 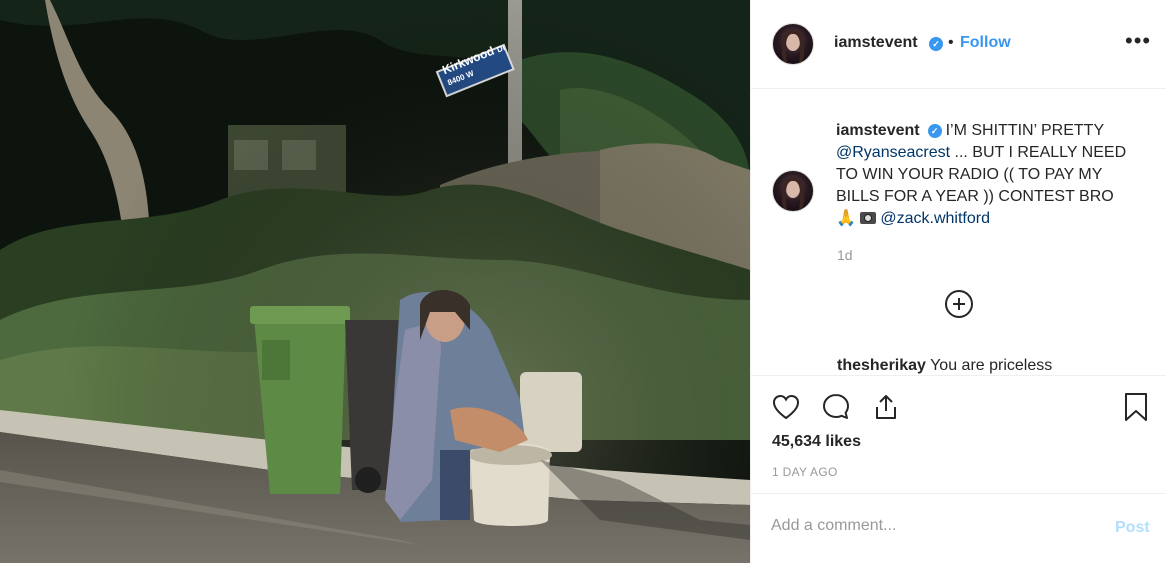 I want to click on post-comment-button: Post, so click(x=1132, y=528).